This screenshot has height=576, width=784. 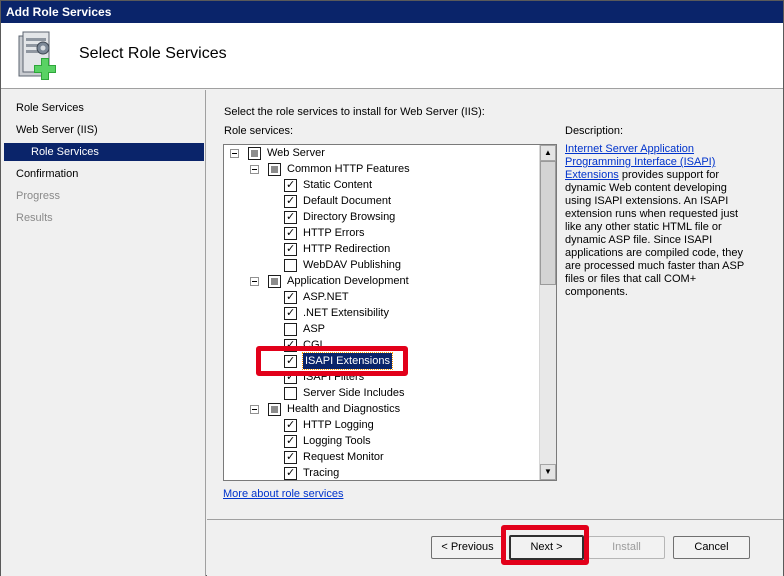 What do you see at coordinates (546, 547) in the screenshot?
I see `next-button: Next >` at bounding box center [546, 547].